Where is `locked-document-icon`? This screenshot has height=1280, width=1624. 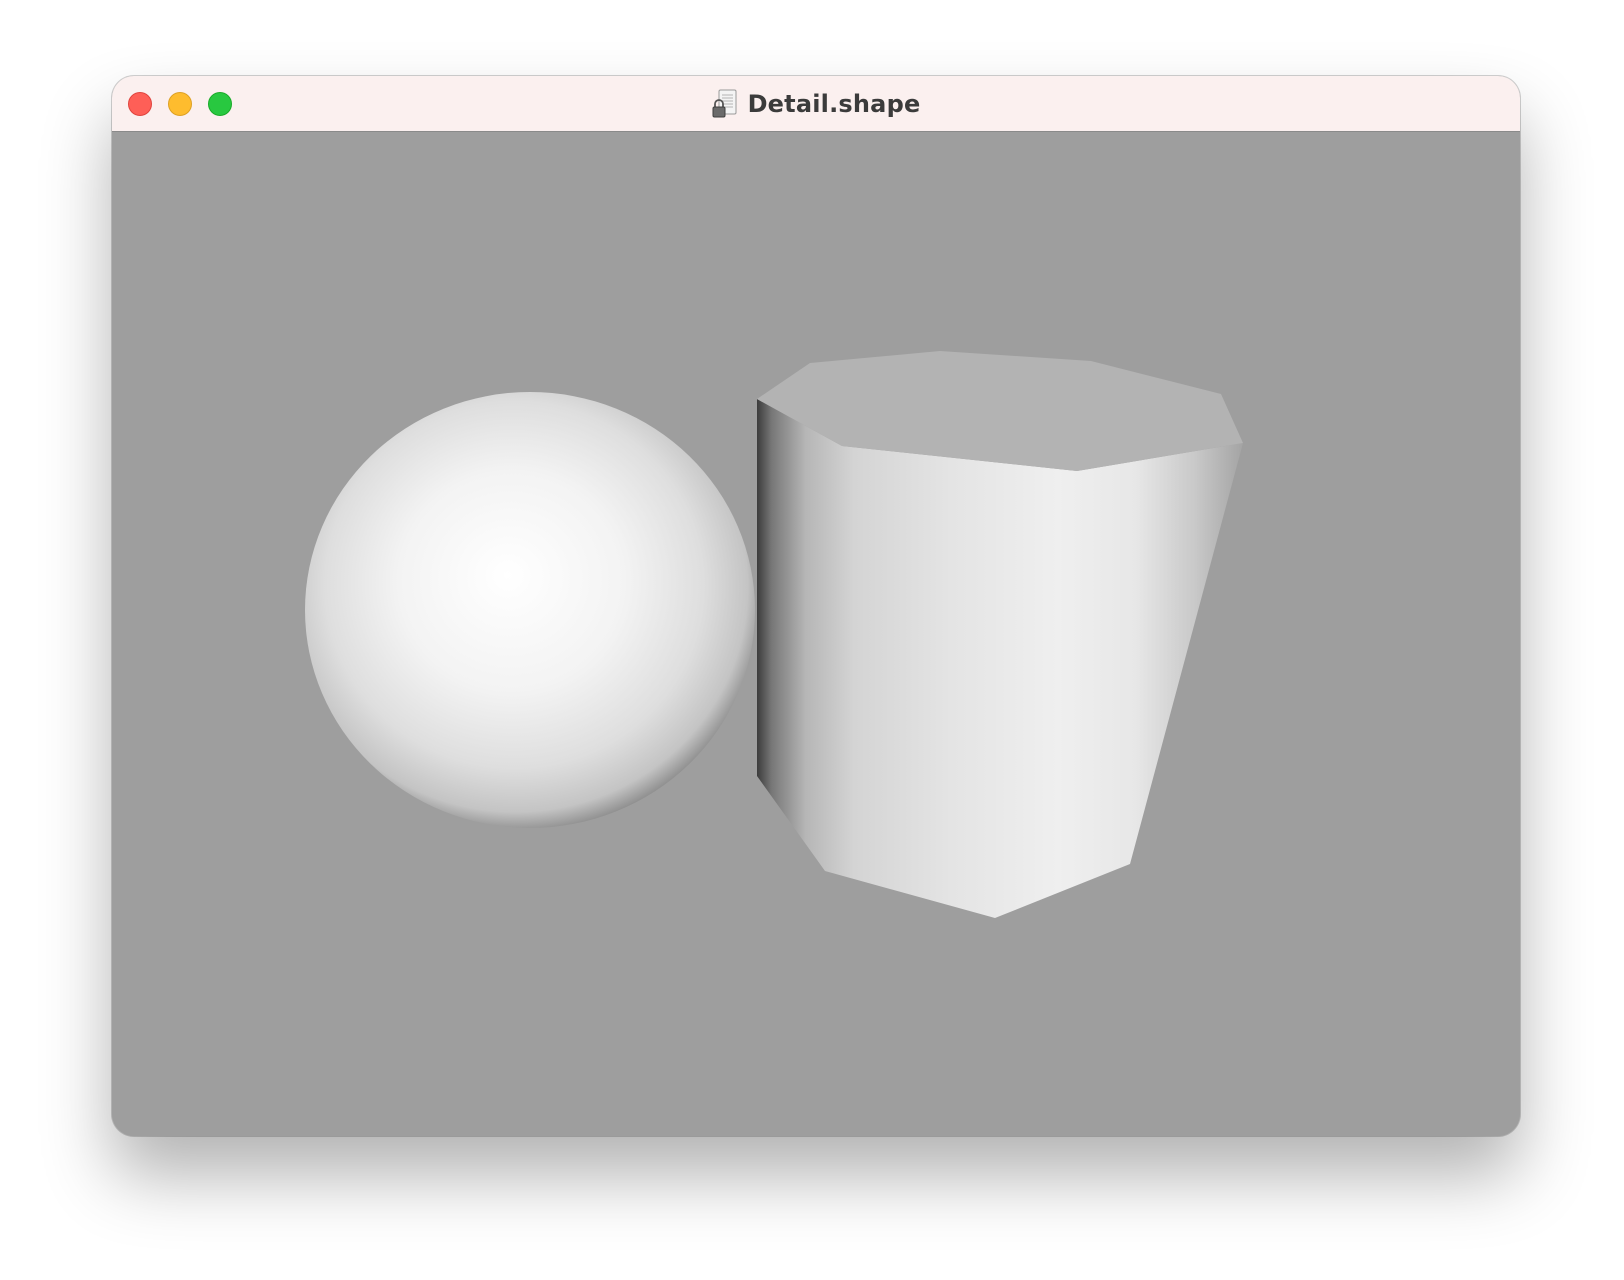
locked-document-icon is located at coordinates (724, 103).